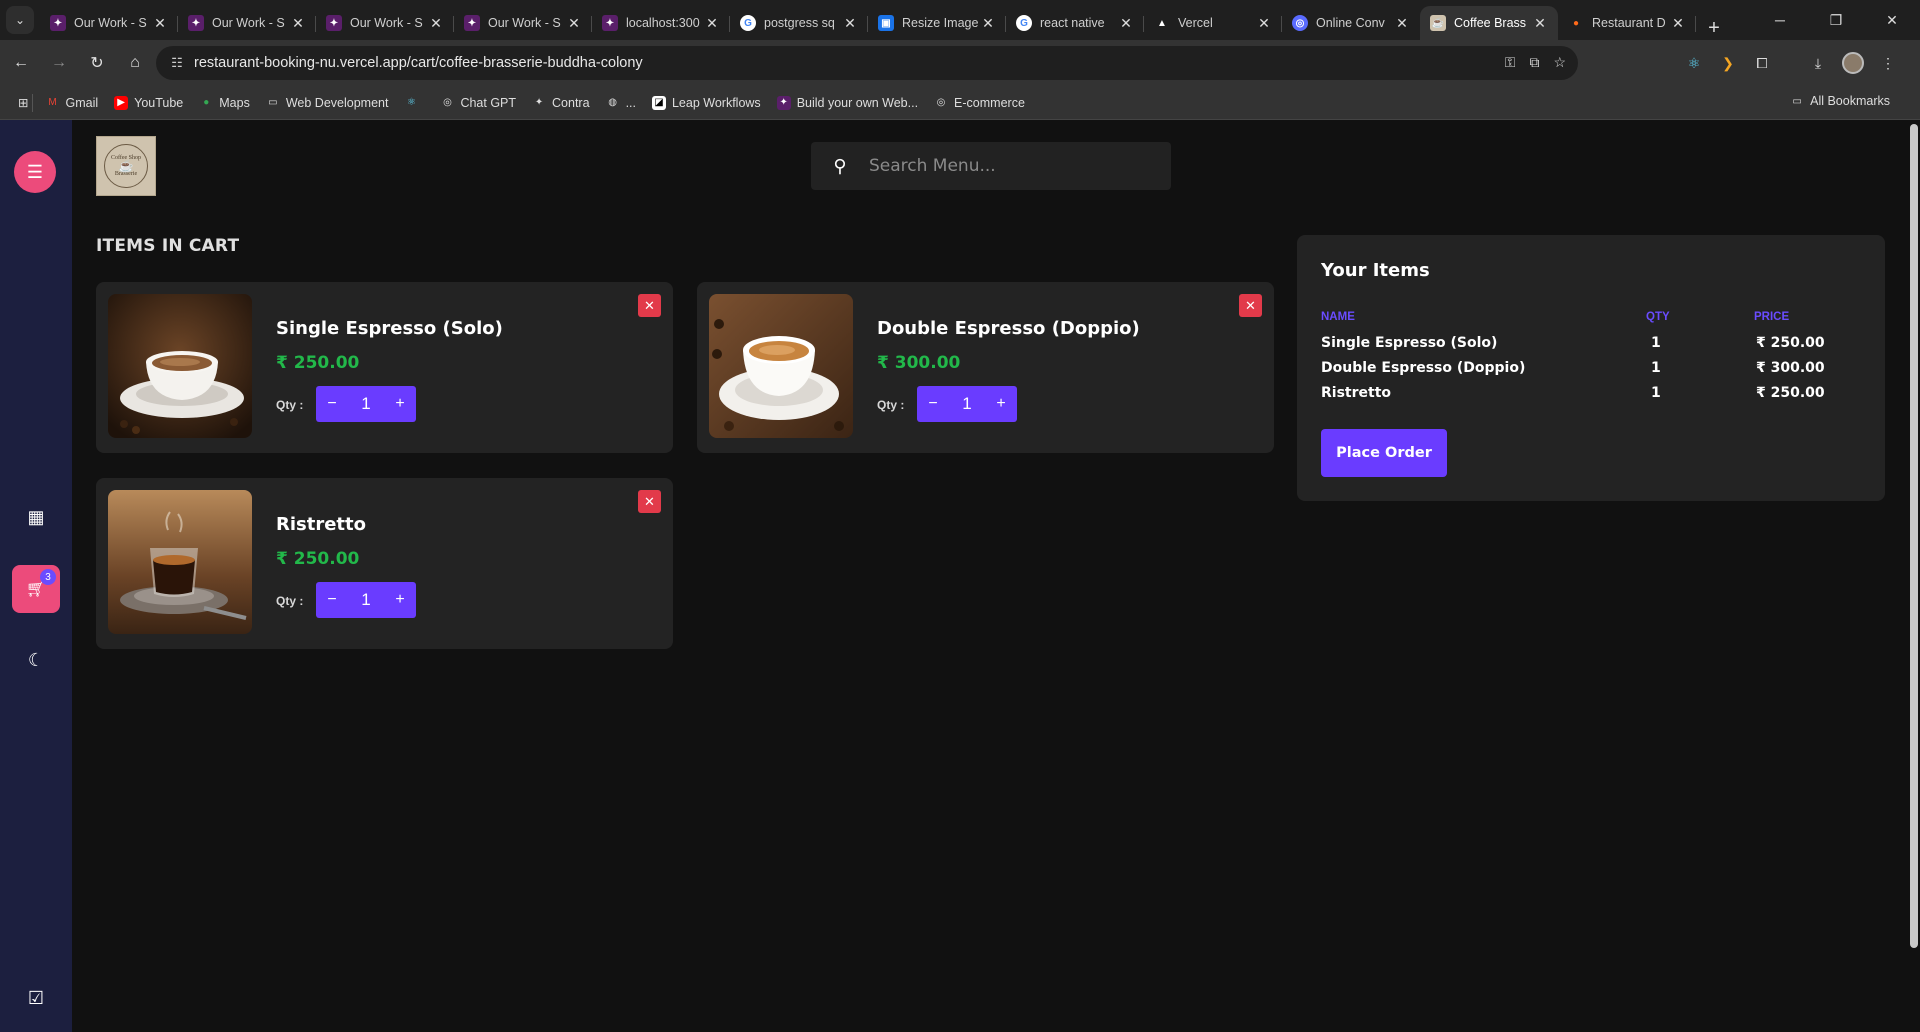  Describe the element at coordinates (59, 63) in the screenshot. I see `forward-arrow-icon: →` at that location.